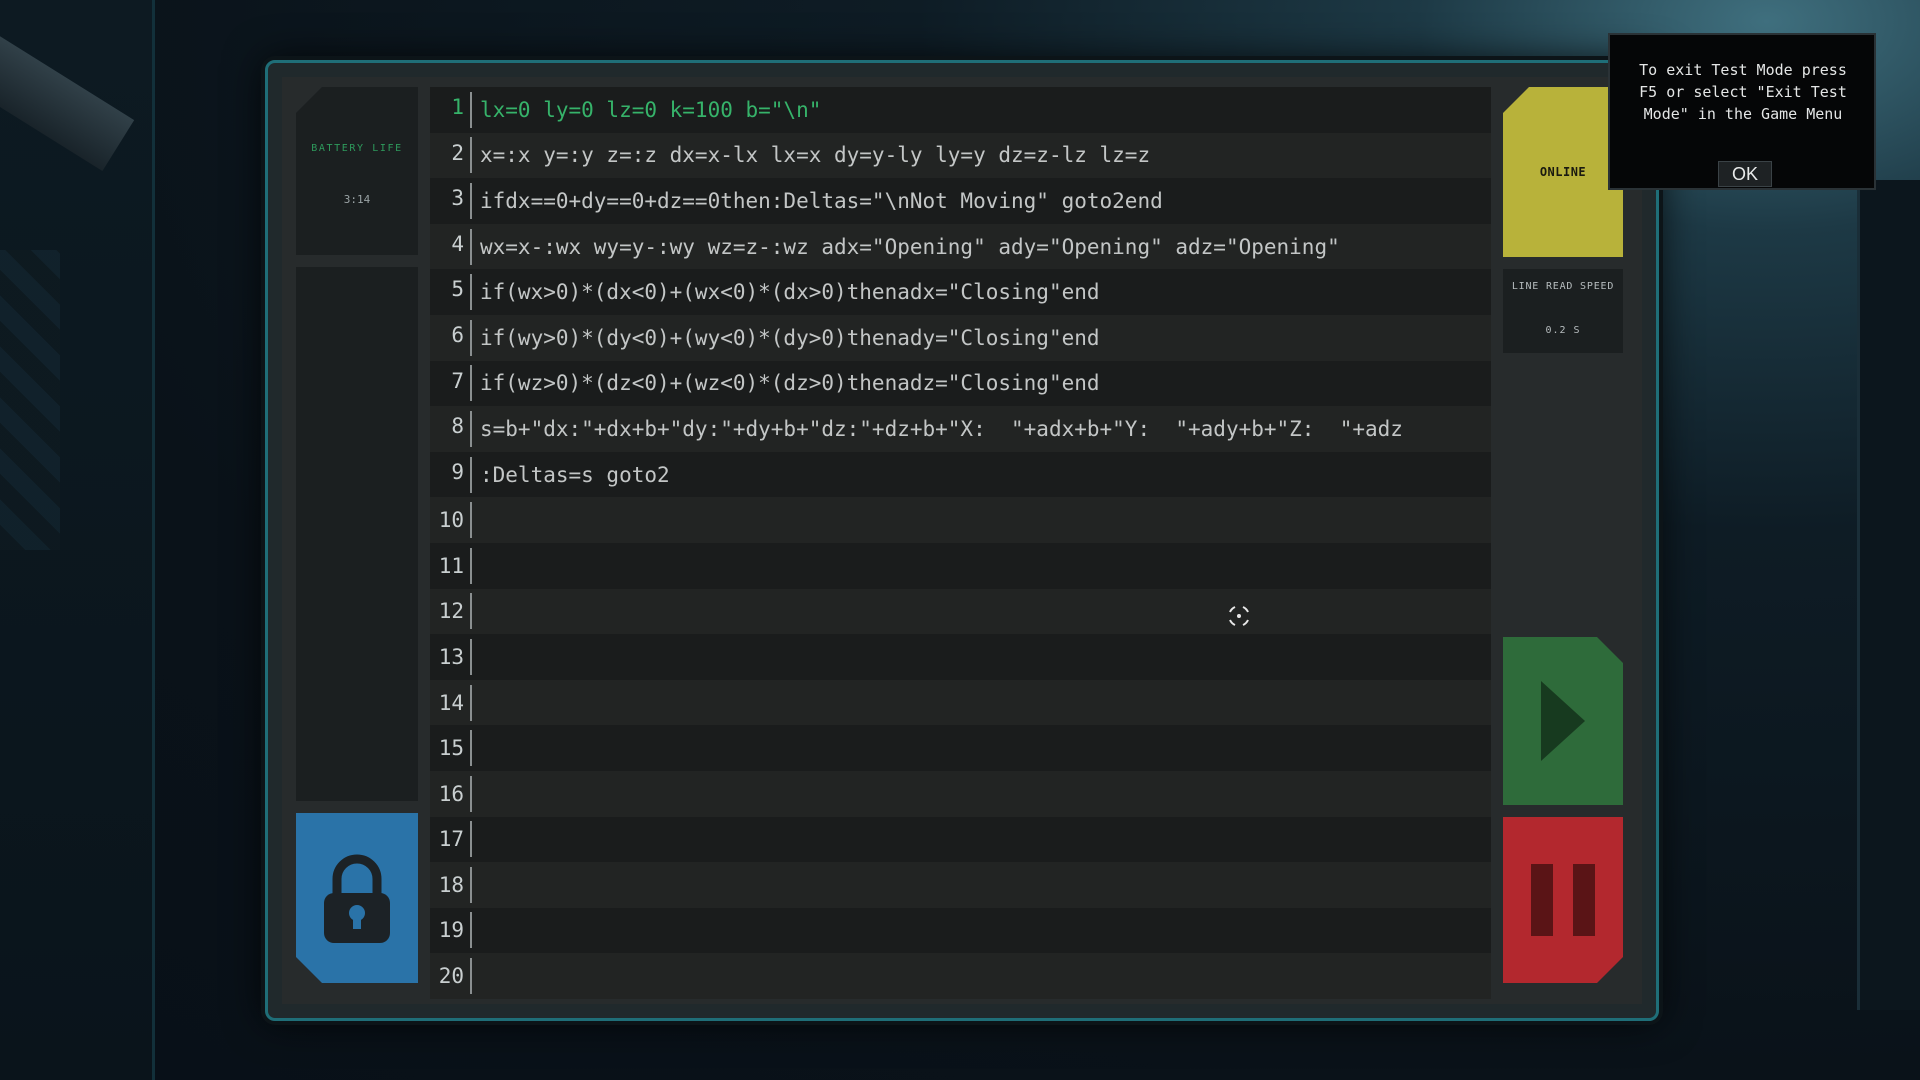 This screenshot has height=1080, width=1920. What do you see at coordinates (1239, 616) in the screenshot?
I see `crosshair-icon` at bounding box center [1239, 616].